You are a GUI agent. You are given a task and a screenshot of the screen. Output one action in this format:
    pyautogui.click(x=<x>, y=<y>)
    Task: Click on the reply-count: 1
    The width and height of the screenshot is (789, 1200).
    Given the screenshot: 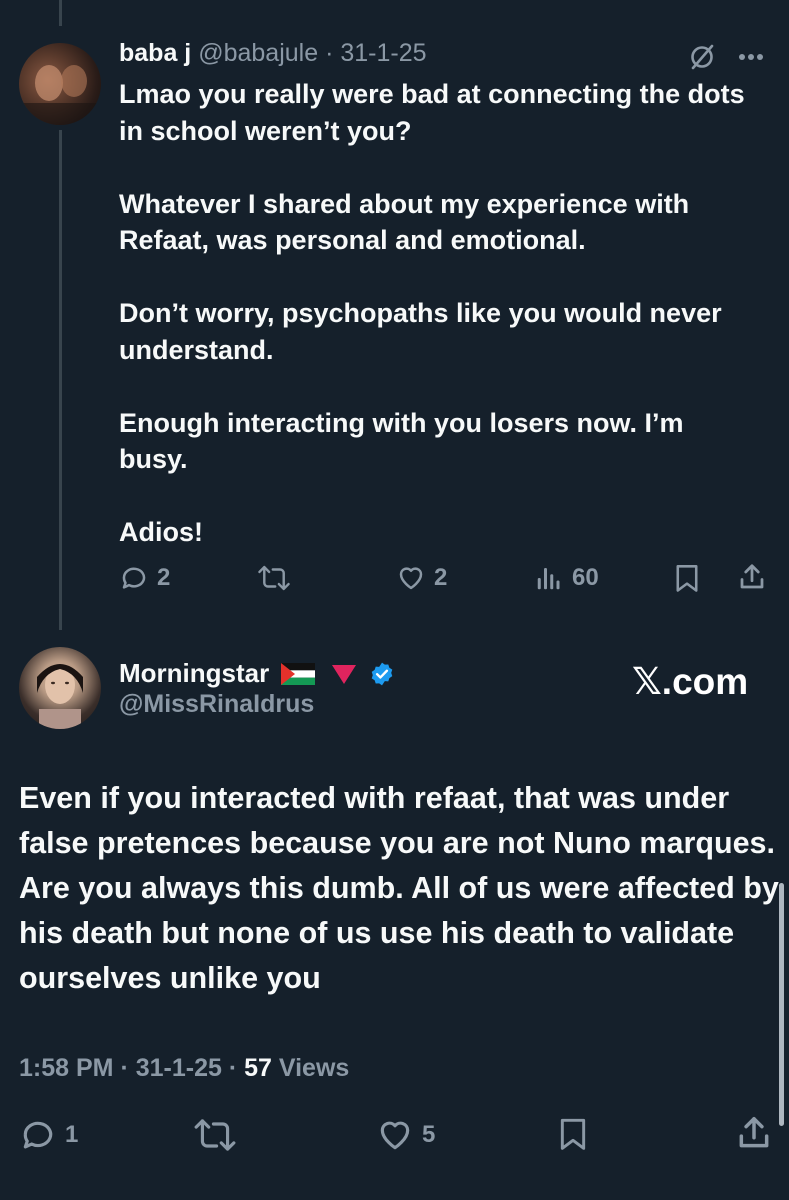 What is the action you would take?
    pyautogui.click(x=72, y=1134)
    